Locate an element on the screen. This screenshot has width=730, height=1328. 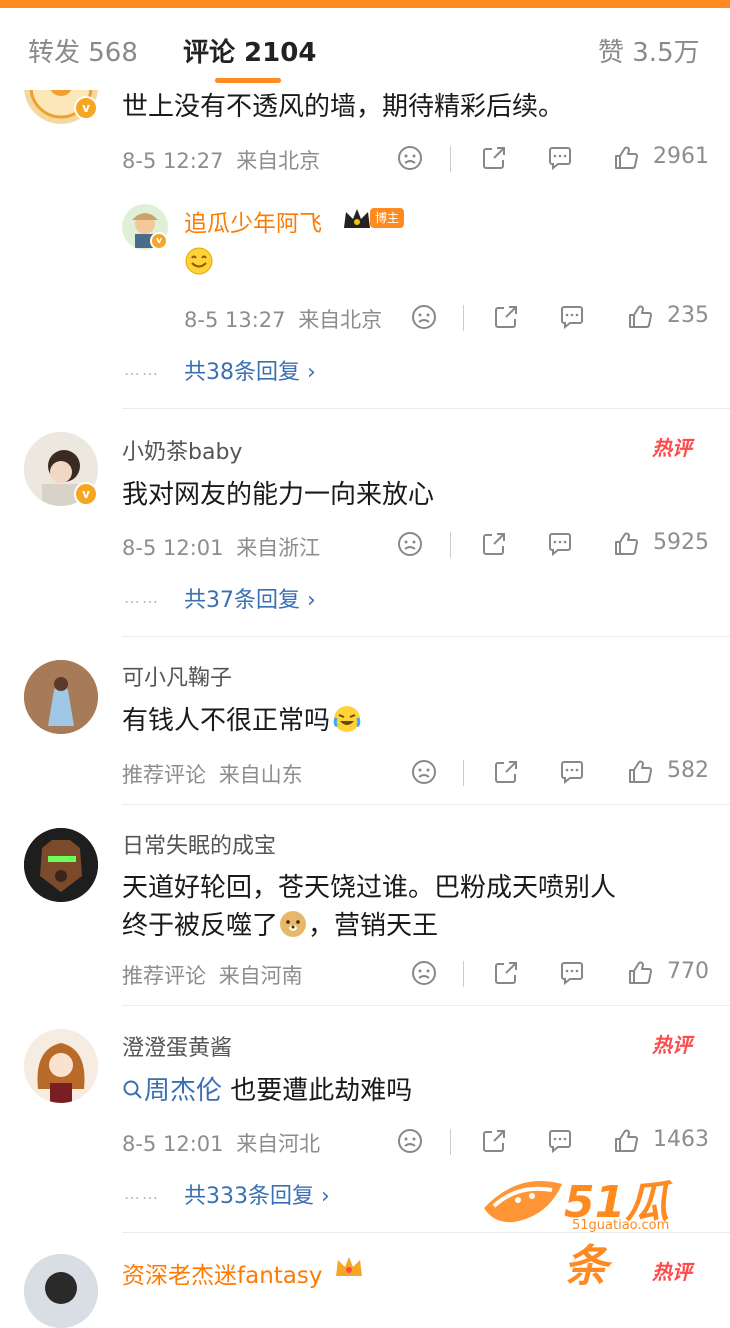
header-accent-bar is located at coordinates (365, 4).